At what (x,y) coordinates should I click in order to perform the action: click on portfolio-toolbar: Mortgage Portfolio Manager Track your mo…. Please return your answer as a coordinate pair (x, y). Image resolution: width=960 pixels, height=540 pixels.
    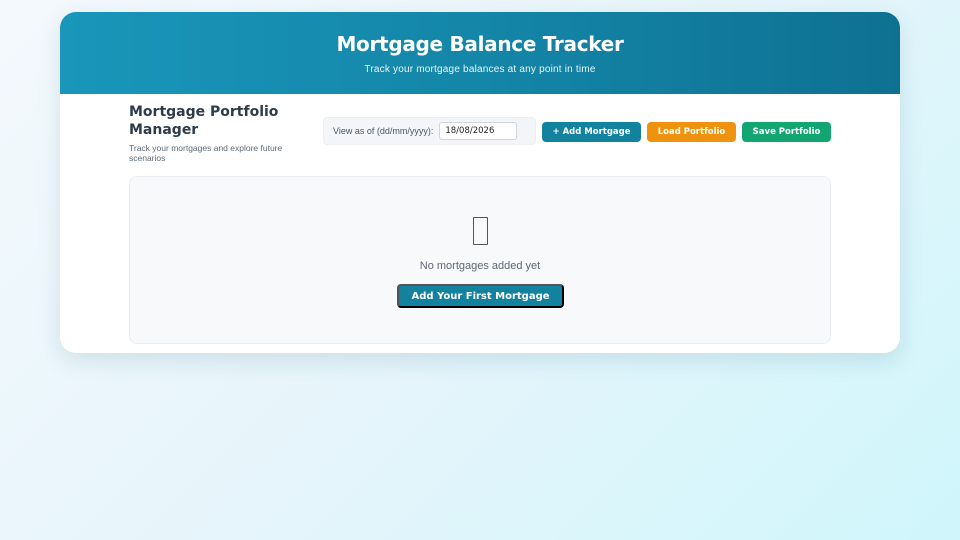
    Looking at the image, I should click on (480, 133).